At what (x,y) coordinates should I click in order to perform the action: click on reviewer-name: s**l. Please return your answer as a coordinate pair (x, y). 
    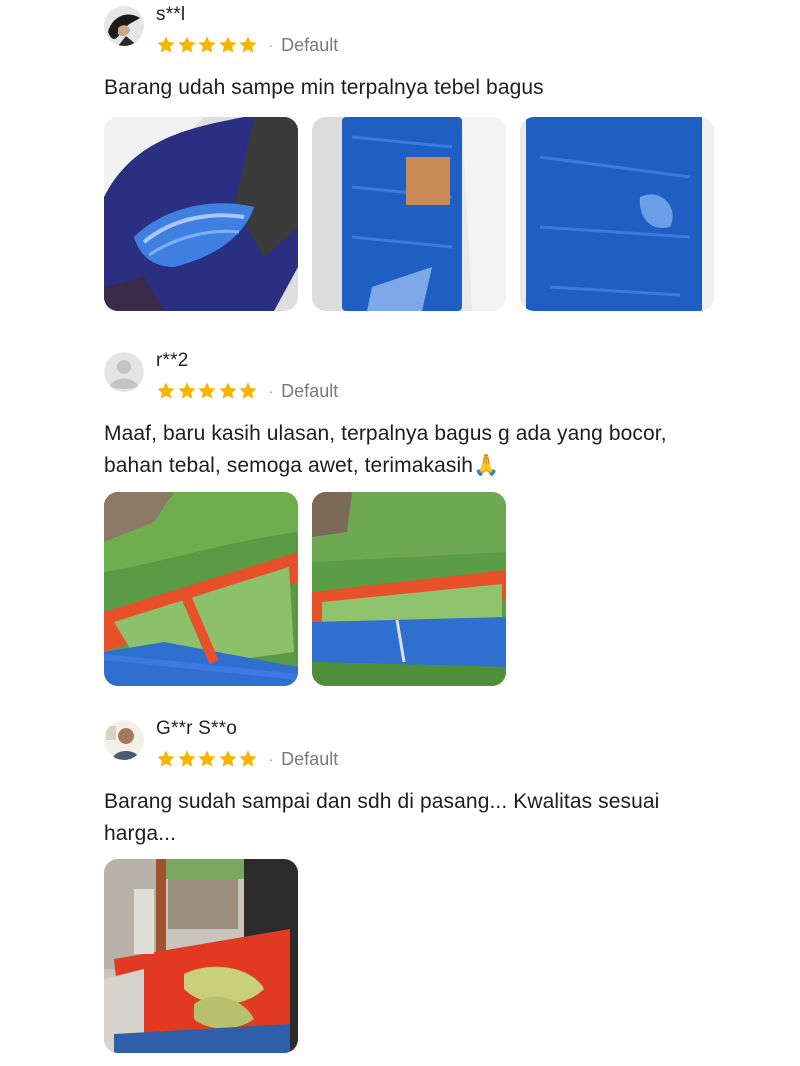
    Looking at the image, I should click on (171, 14).